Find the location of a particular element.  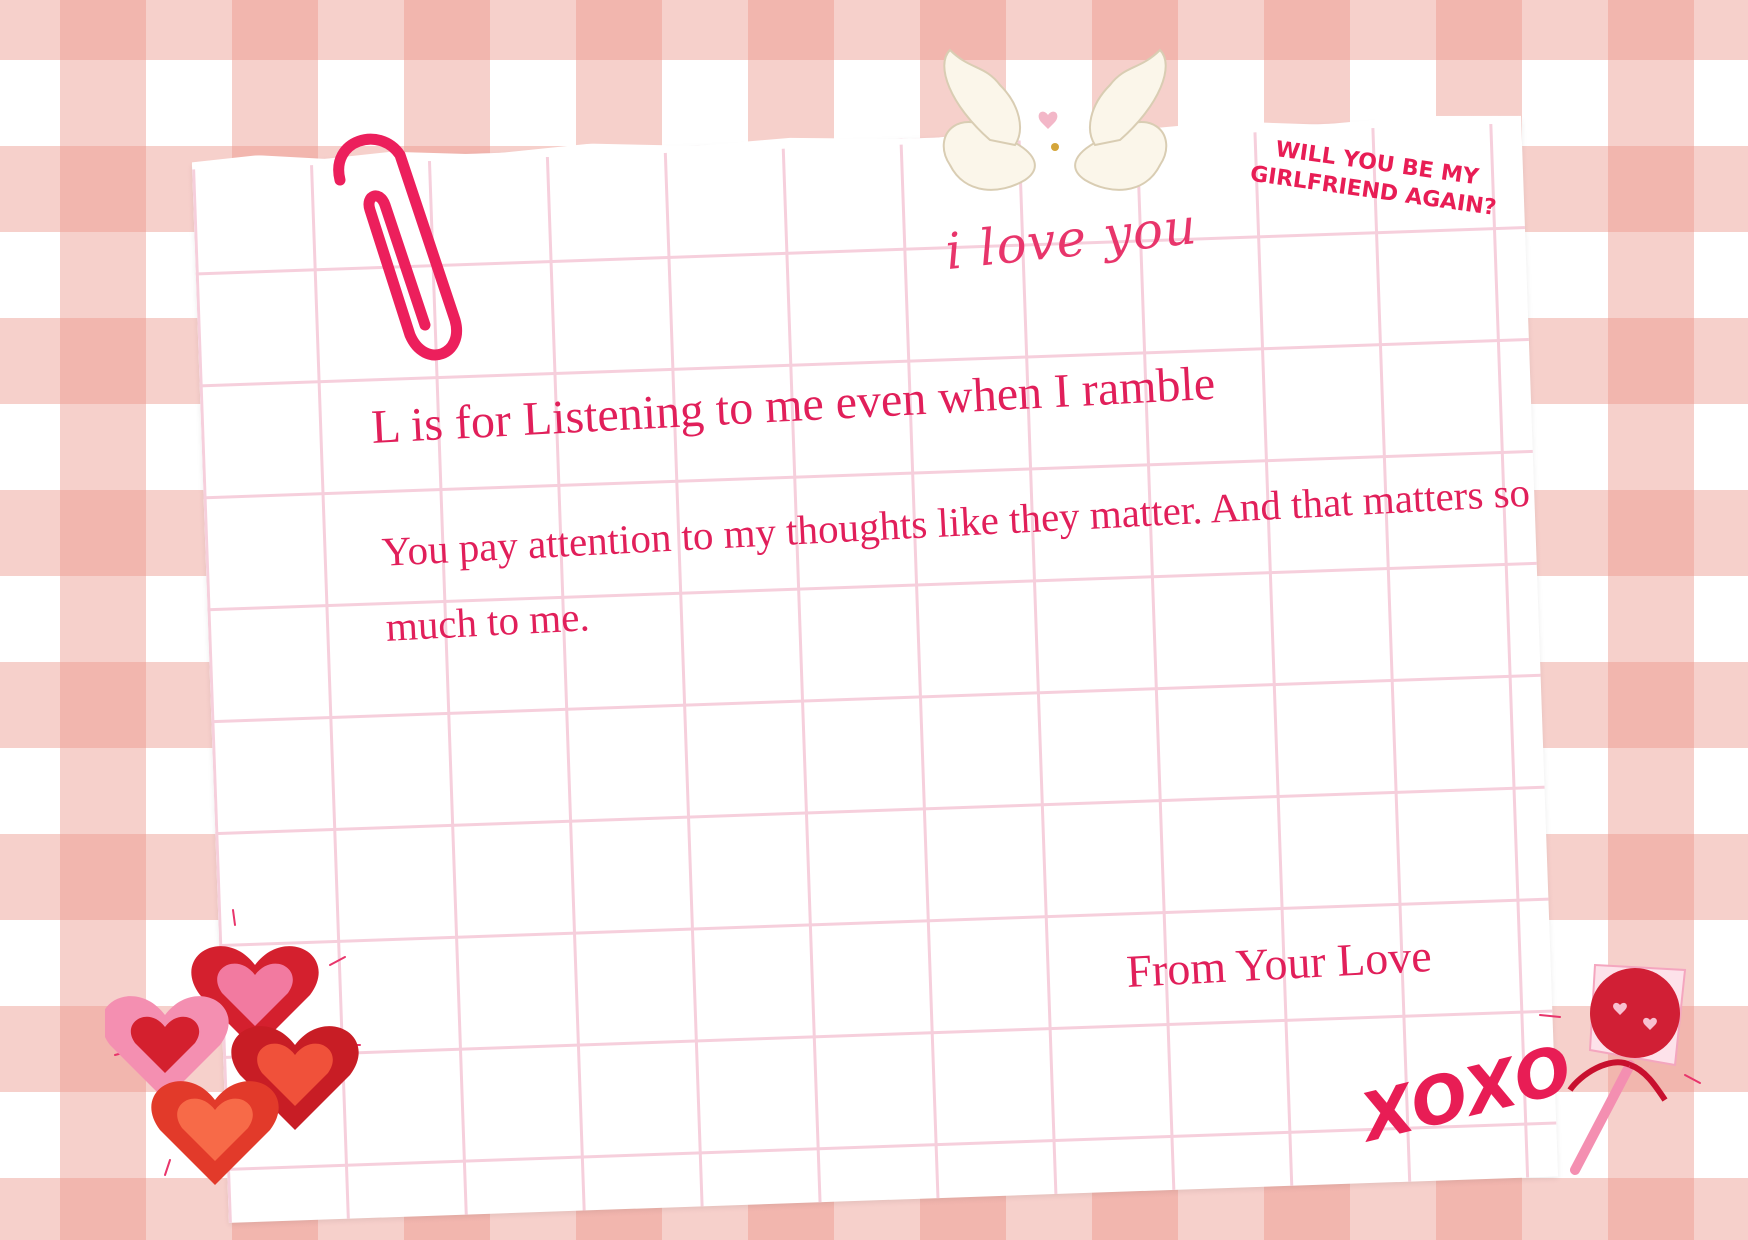

doves-icon is located at coordinates (1055, 119).